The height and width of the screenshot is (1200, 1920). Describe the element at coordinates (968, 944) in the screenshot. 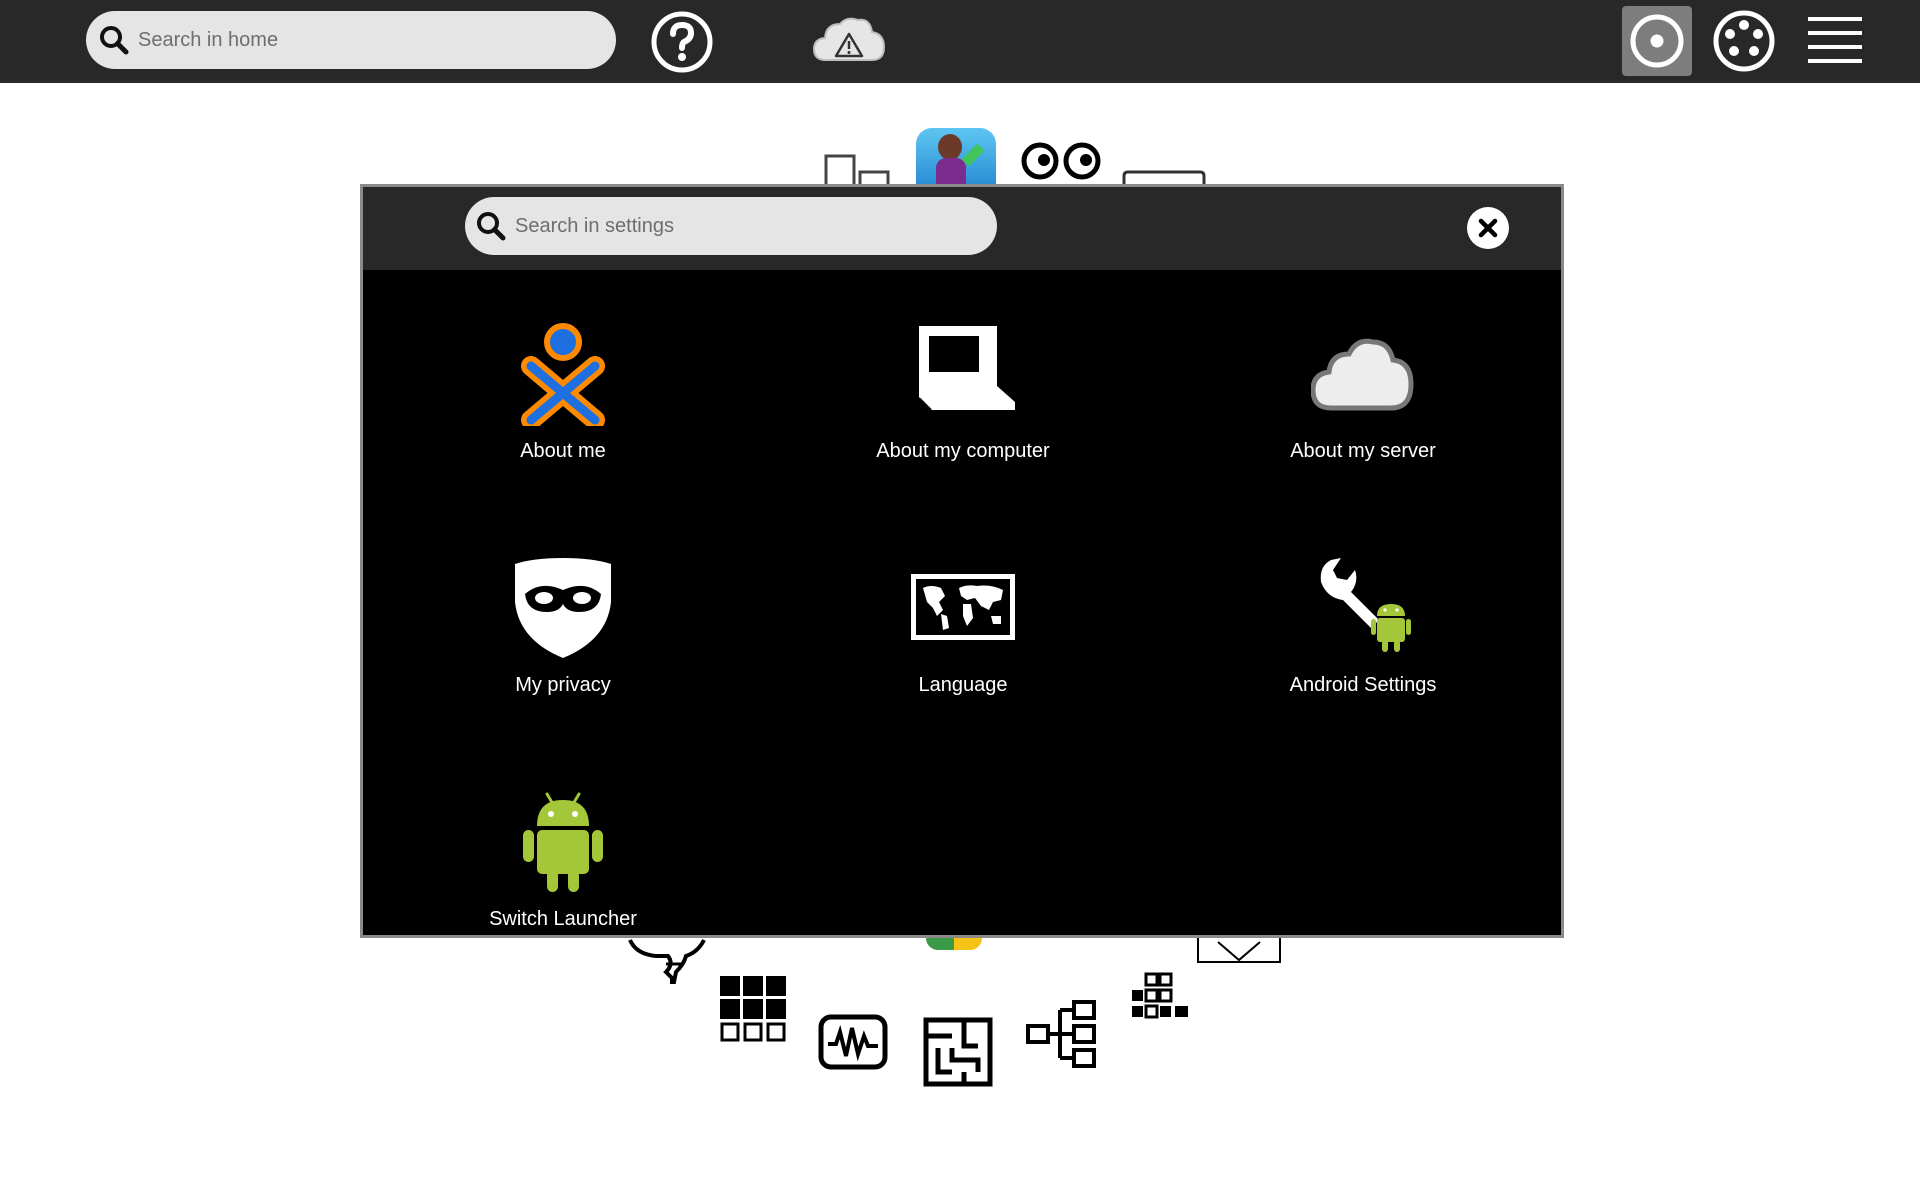

I see `chrome-yellow-segment` at that location.